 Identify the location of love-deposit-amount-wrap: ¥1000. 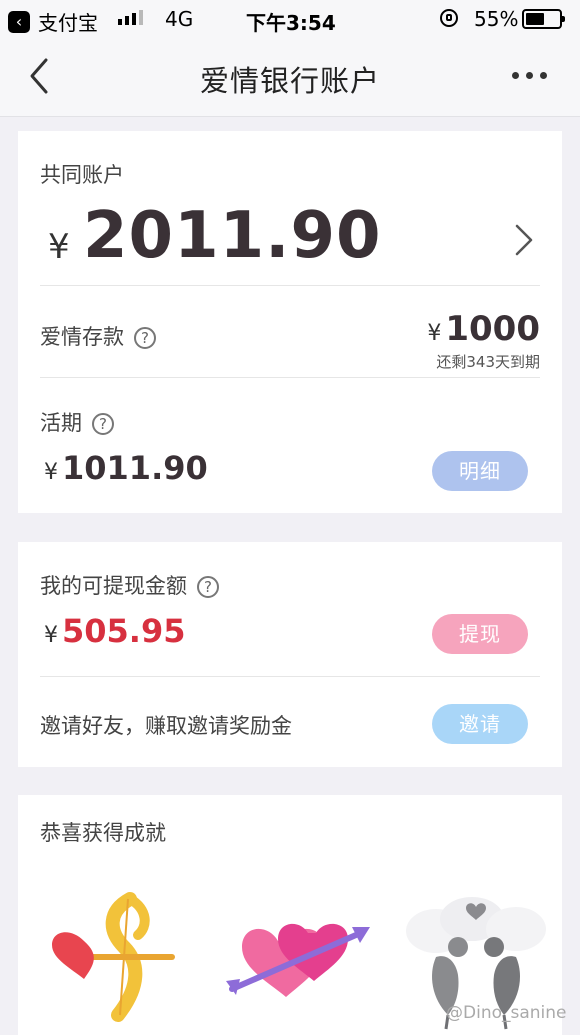
(483, 329).